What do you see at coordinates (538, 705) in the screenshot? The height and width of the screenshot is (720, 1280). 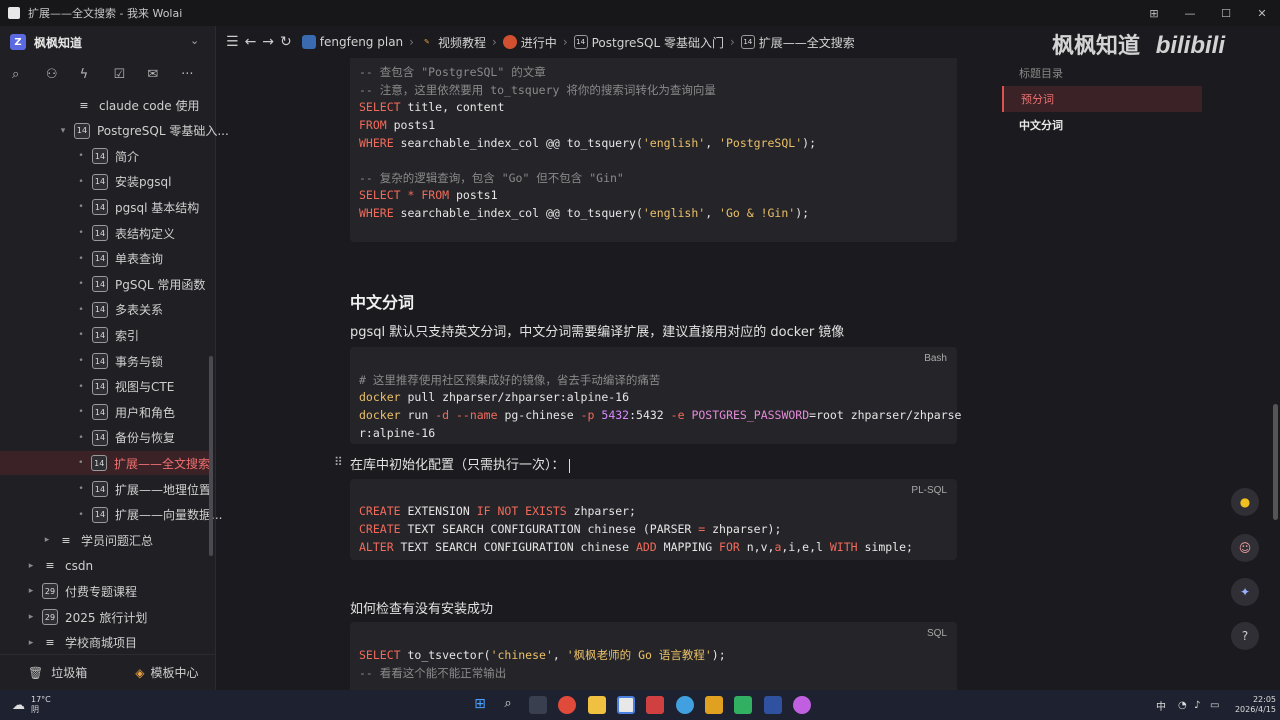 I see `task-view-icon` at bounding box center [538, 705].